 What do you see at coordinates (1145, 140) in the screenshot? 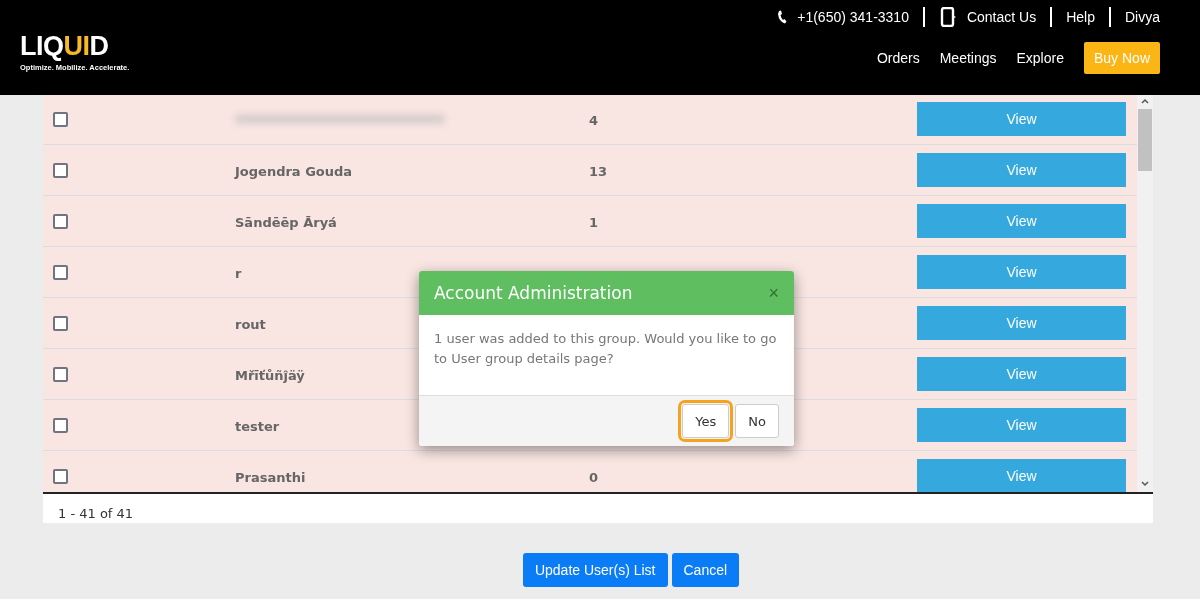
I see `scrollbar-thumb` at bounding box center [1145, 140].